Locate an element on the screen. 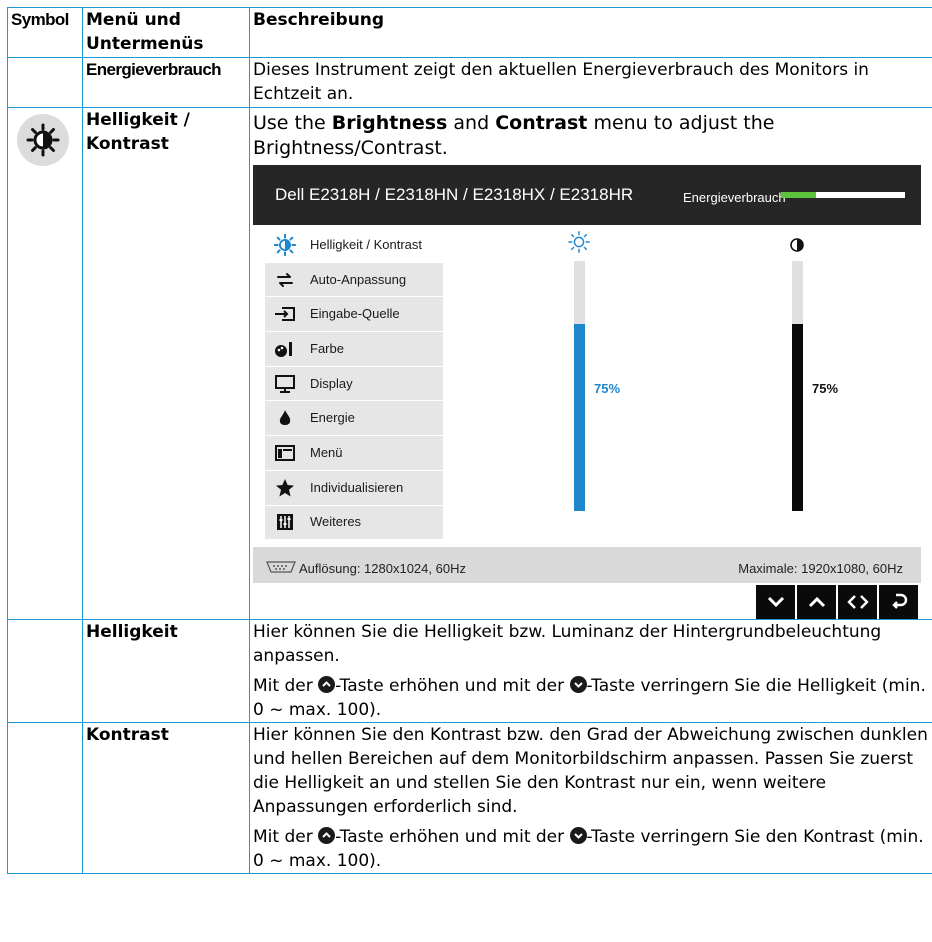 This screenshot has width=932, height=942. menu-item-menu: Menü is located at coordinates (354, 453).